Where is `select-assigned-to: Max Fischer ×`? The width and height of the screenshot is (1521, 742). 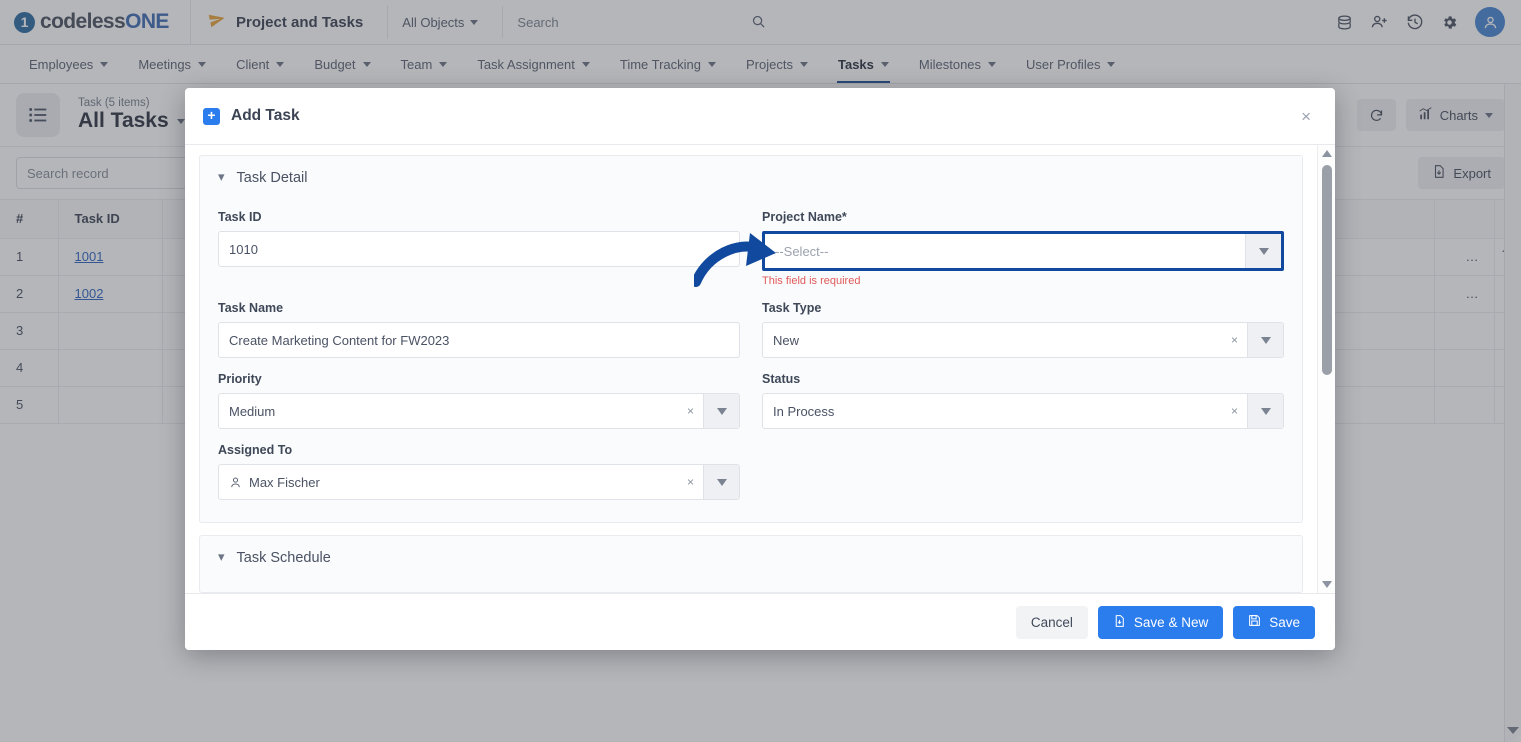
select-assigned-to: Max Fischer × is located at coordinates (479, 482).